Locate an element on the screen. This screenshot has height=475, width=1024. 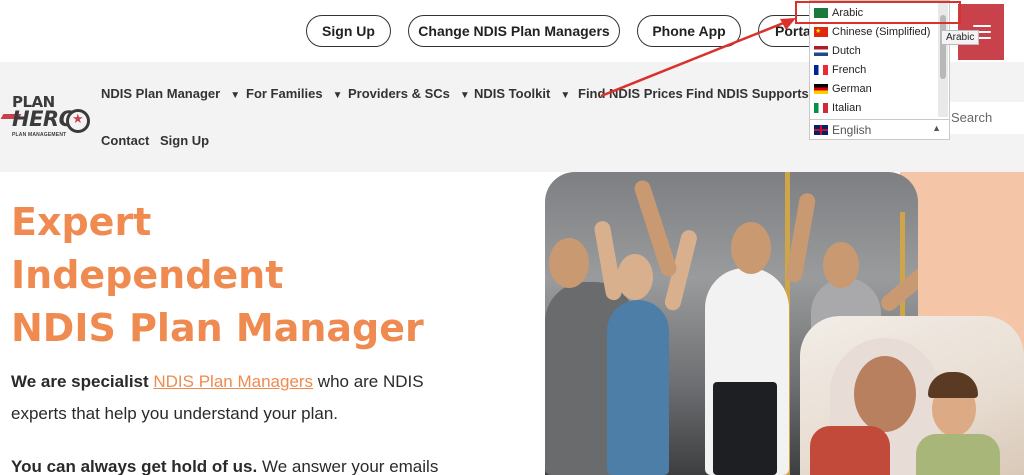
netherlands-flag-icon is located at coordinates (821, 50).